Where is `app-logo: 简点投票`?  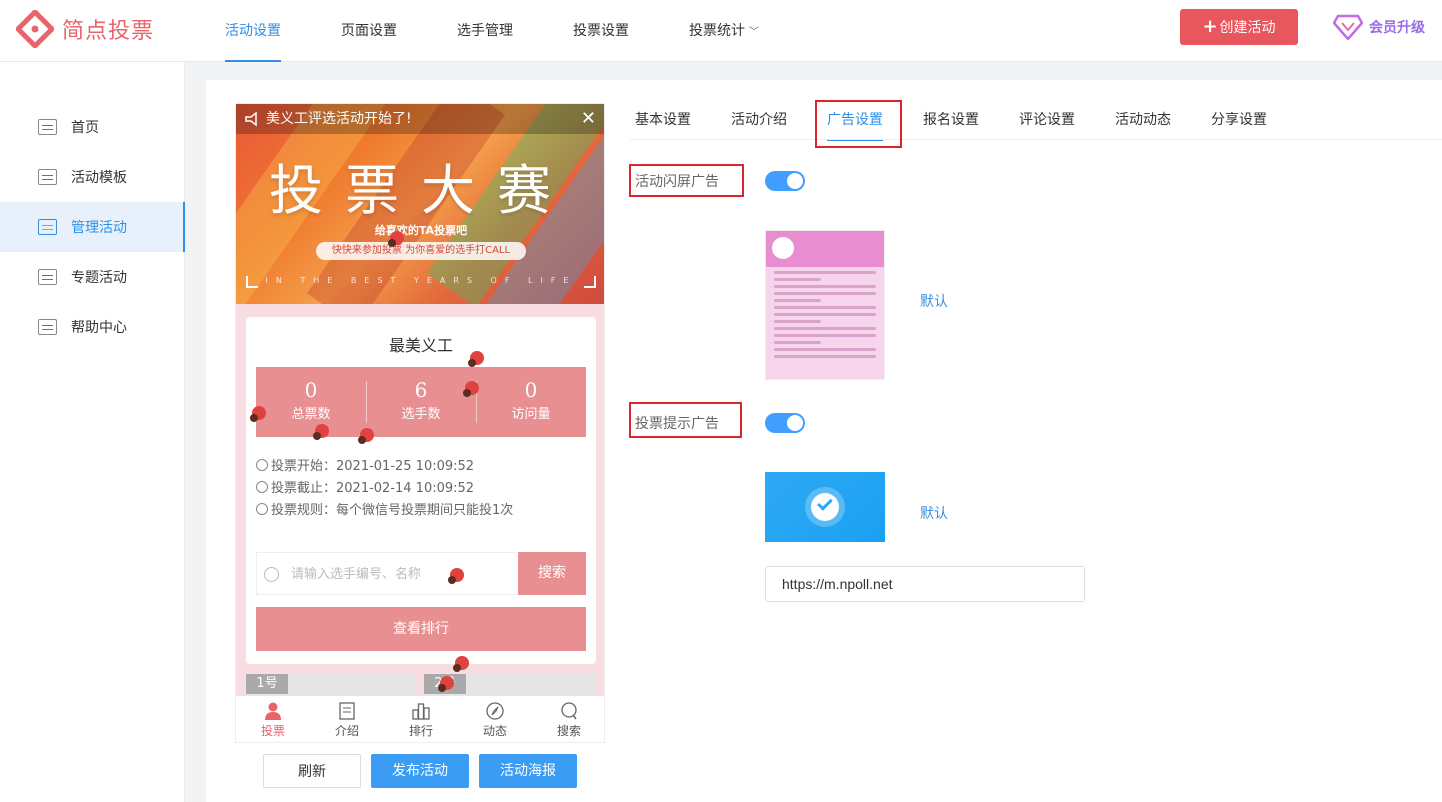 app-logo: 简点投票 is located at coordinates (85, 29).